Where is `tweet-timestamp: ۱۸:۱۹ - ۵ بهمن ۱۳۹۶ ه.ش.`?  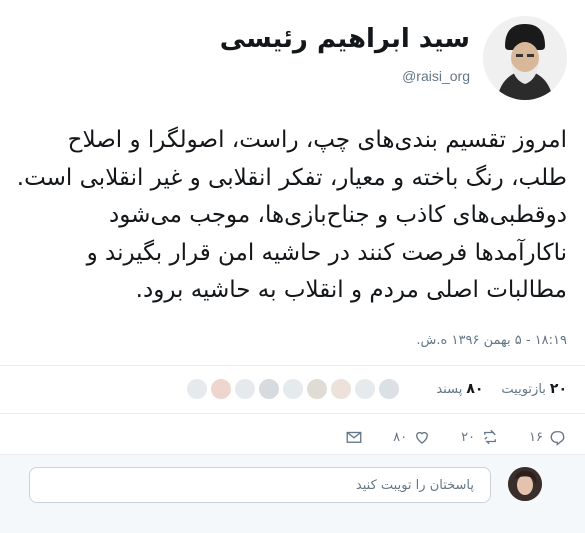 tweet-timestamp: ۱۸:۱۹ - ۵ بهمن ۱۳۹۶ ه.ش. is located at coordinates (491, 340).